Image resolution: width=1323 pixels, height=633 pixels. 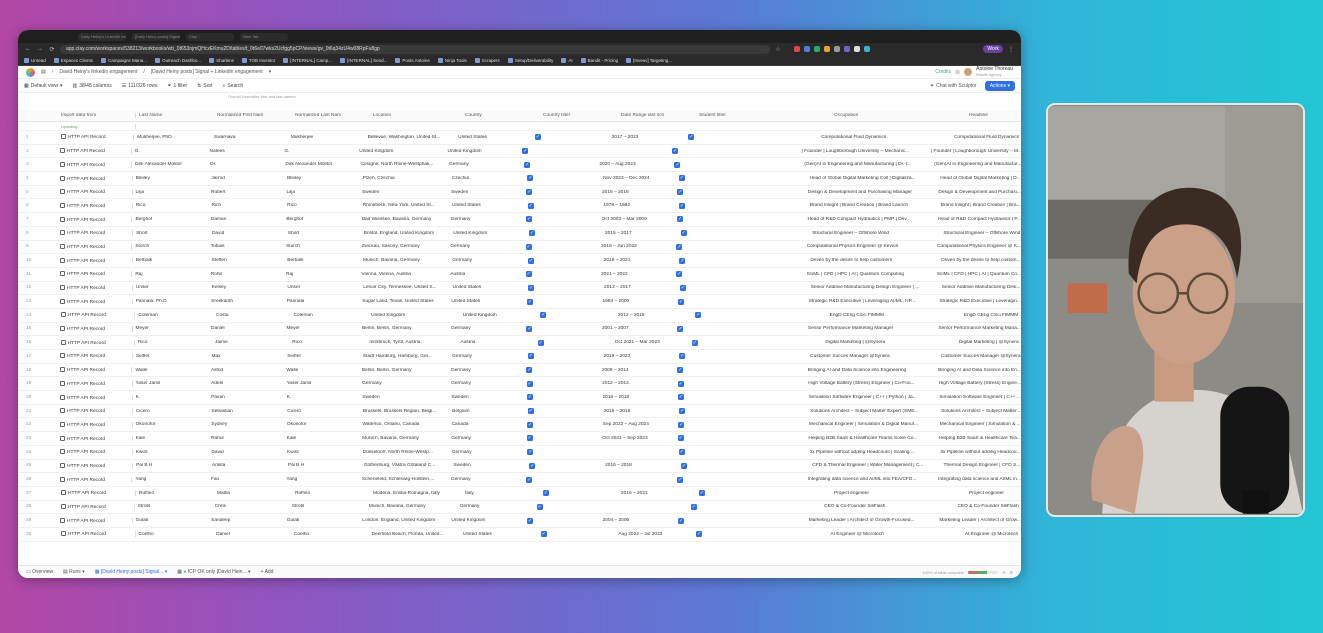 What do you see at coordinates (943, 72) in the screenshot?
I see `credits-label: Credits` at bounding box center [943, 72].